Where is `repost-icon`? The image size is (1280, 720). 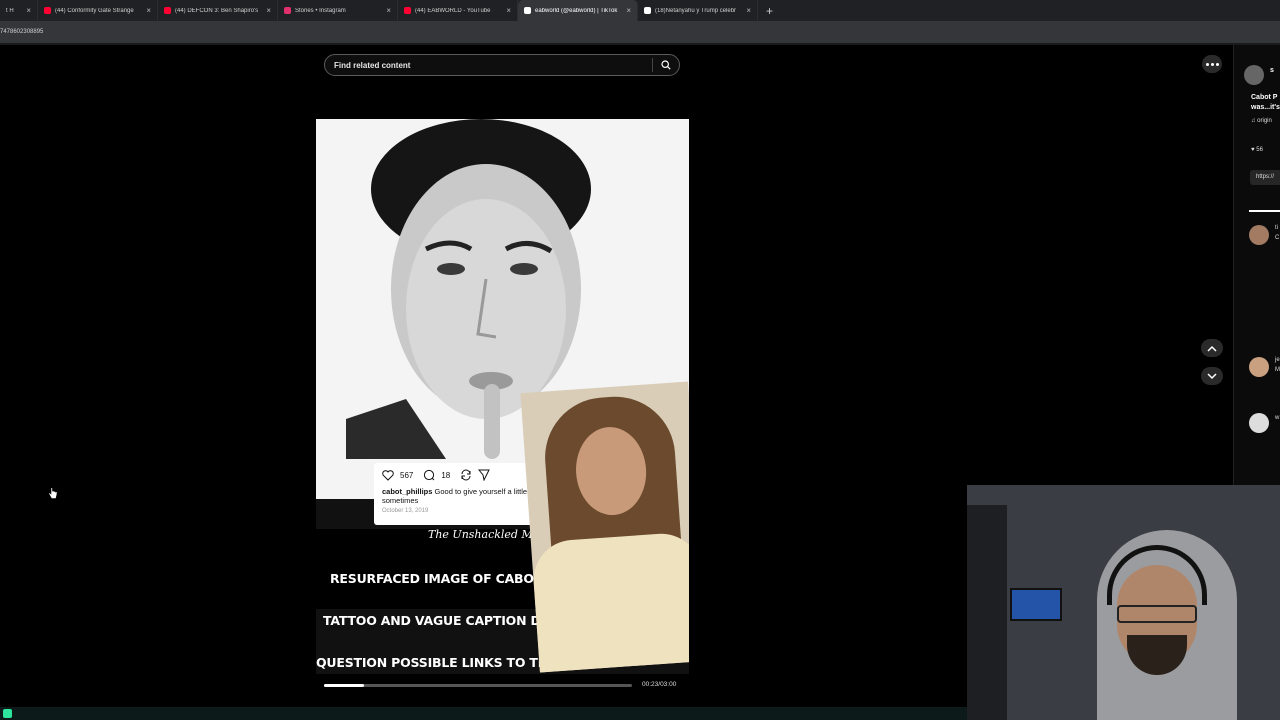 repost-icon is located at coordinates (466, 475).